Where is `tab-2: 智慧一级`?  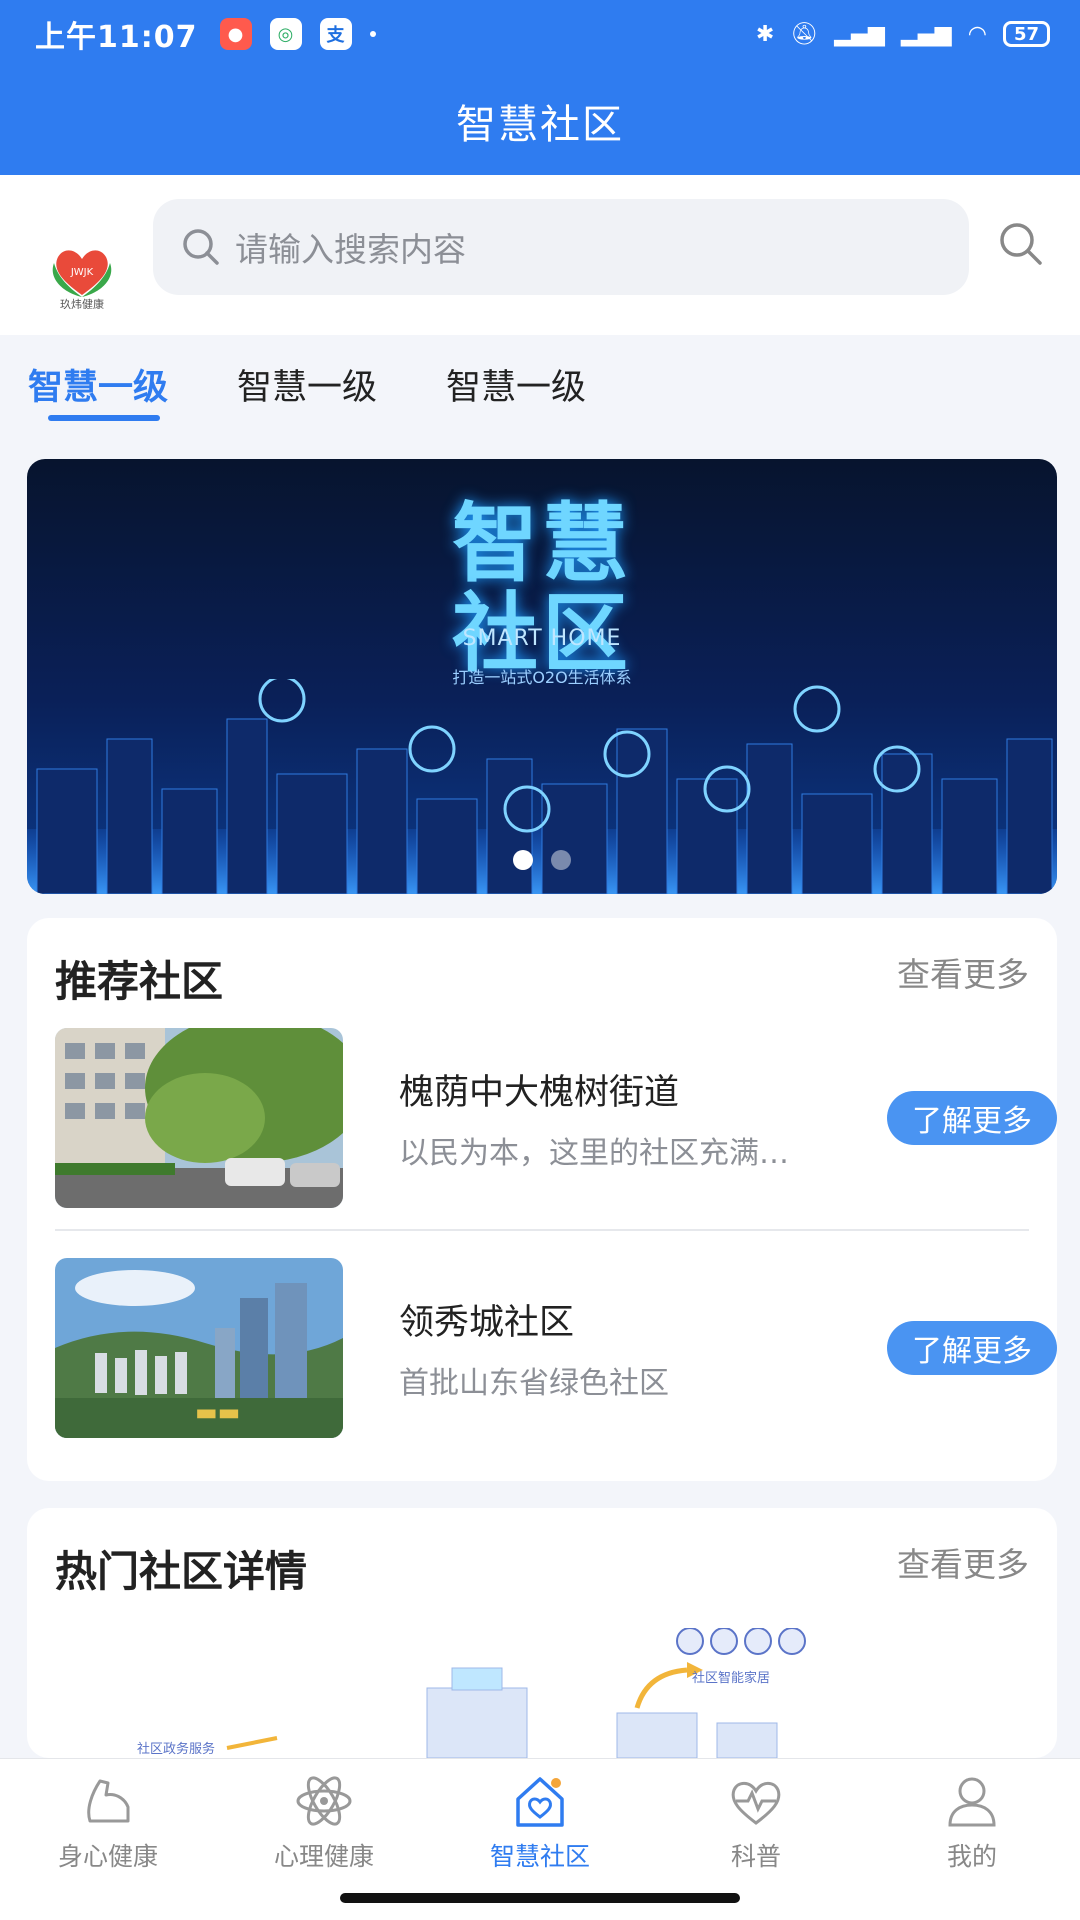
tab-2: 智慧一级 is located at coordinates (307, 384).